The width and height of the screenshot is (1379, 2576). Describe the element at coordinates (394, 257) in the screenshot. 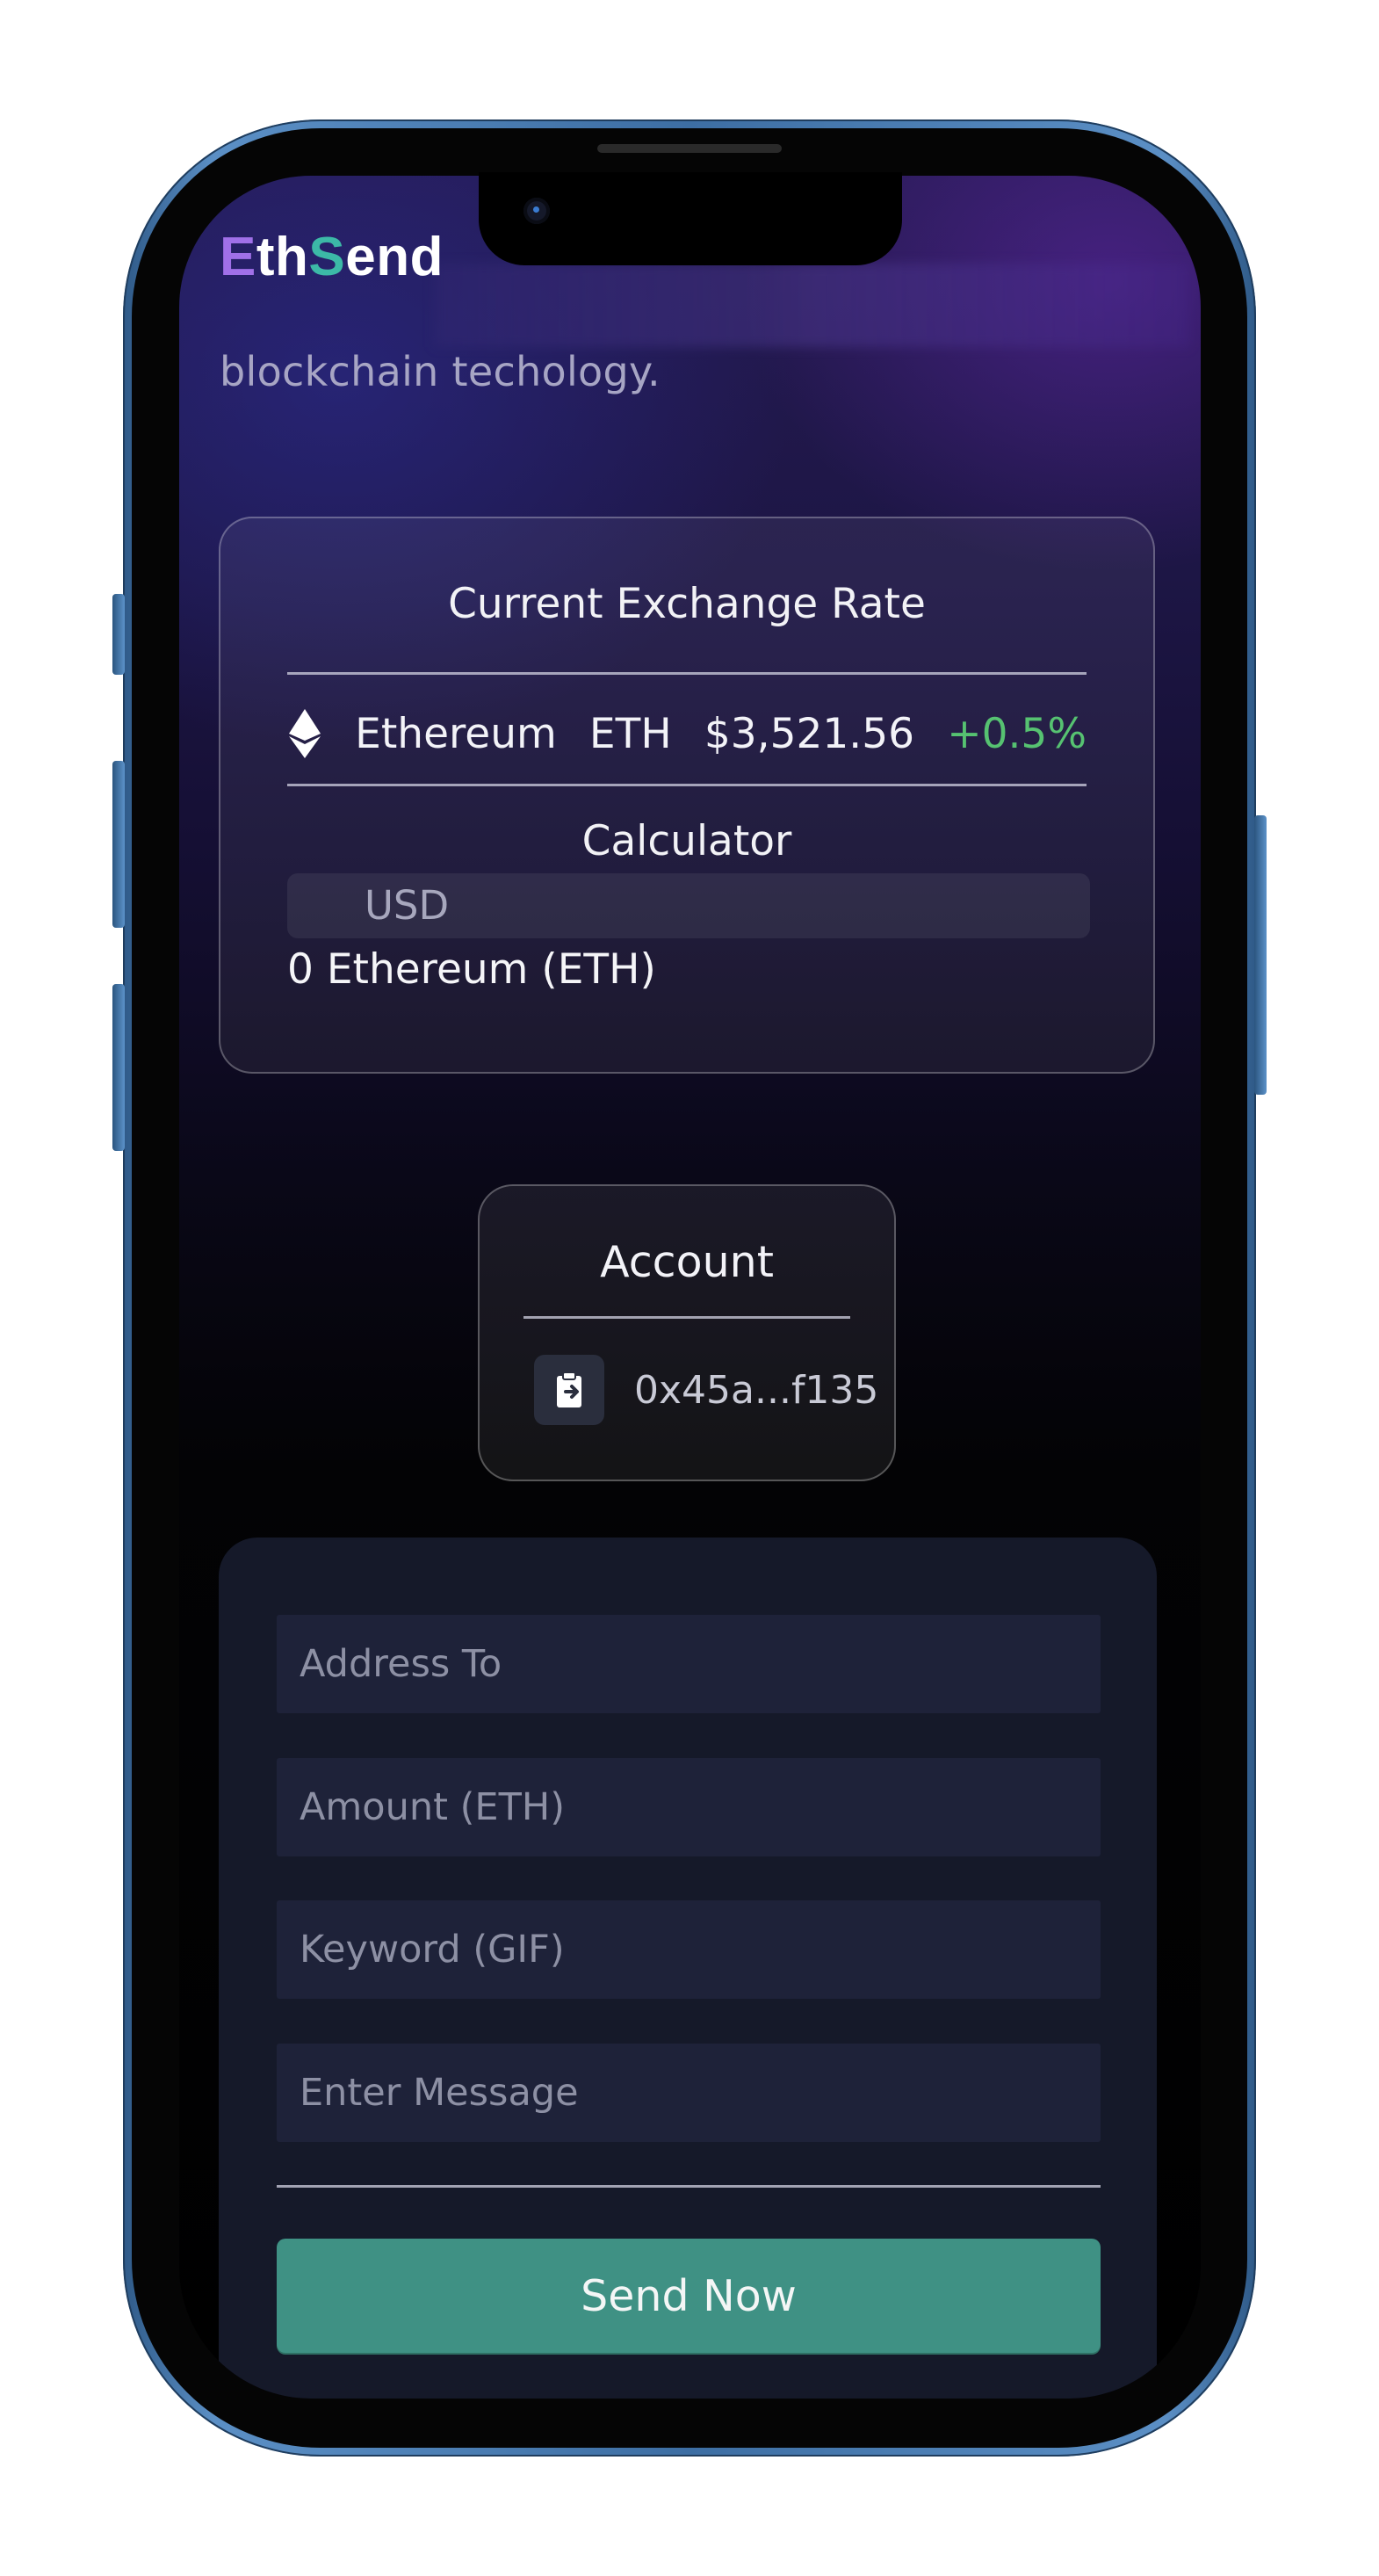

I see `logo-letters-end: end` at that location.